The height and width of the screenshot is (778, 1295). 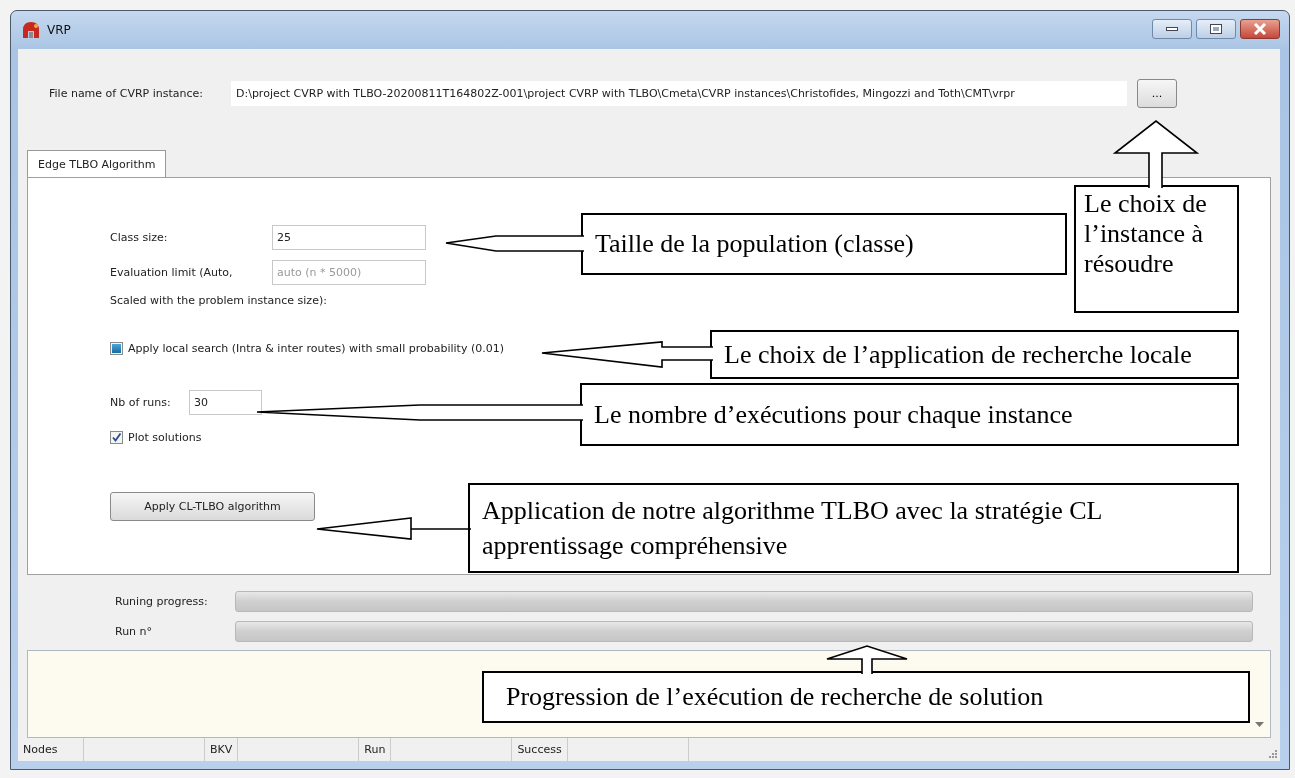 What do you see at coordinates (909, 414) in the screenshot?
I see `callout-text: Le nombre d’exécutions pour chaque instance` at bounding box center [909, 414].